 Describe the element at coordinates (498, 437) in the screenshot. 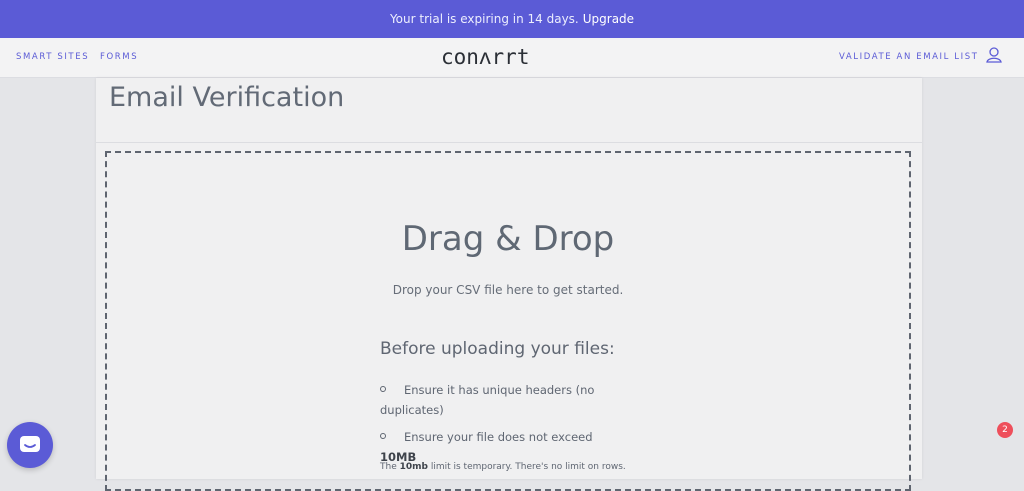

I see `requirement-text: Ensure your file does not exceed` at that location.